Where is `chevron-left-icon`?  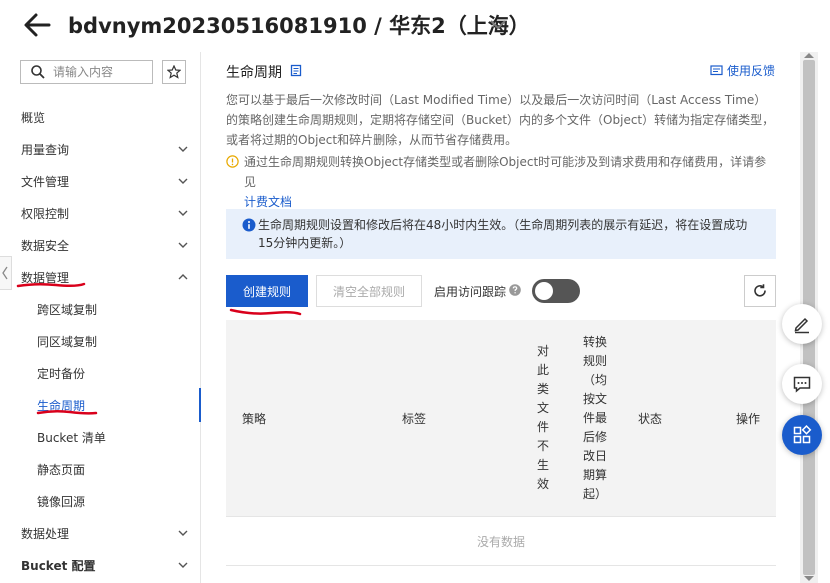 chevron-left-icon is located at coordinates (5, 273).